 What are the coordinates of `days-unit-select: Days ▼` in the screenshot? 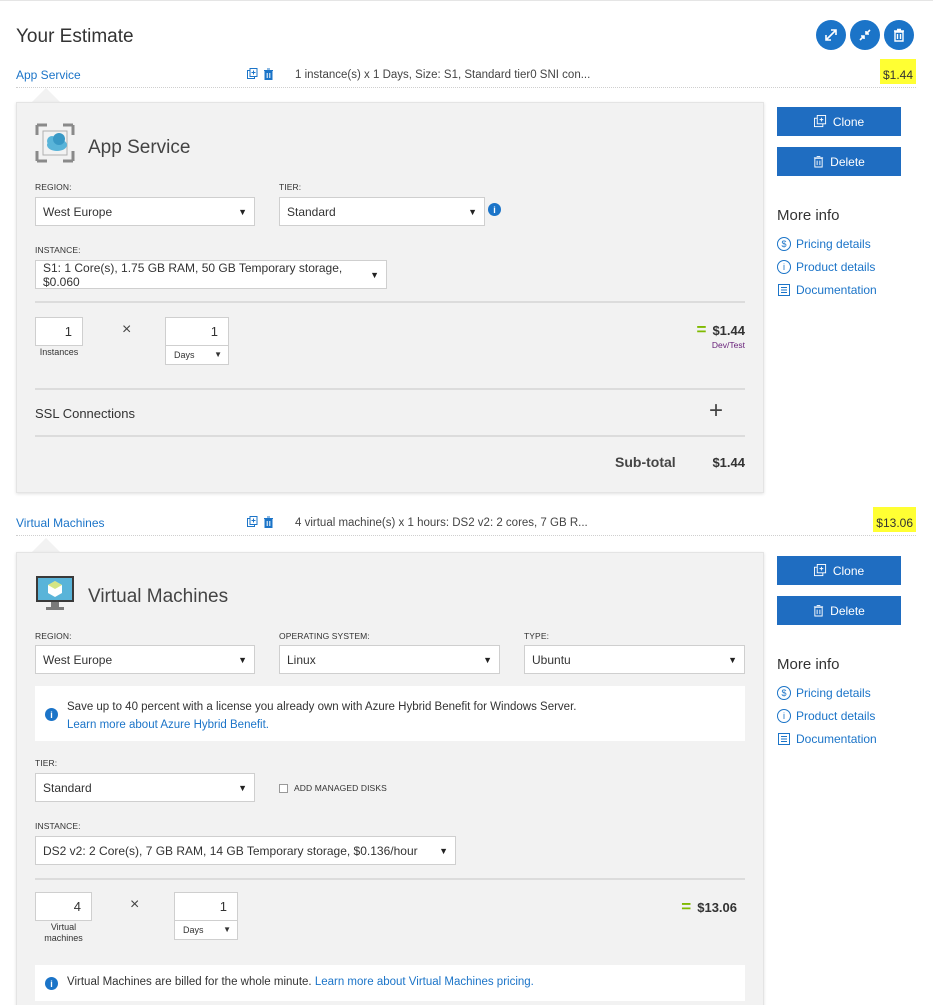 It's located at (197, 355).